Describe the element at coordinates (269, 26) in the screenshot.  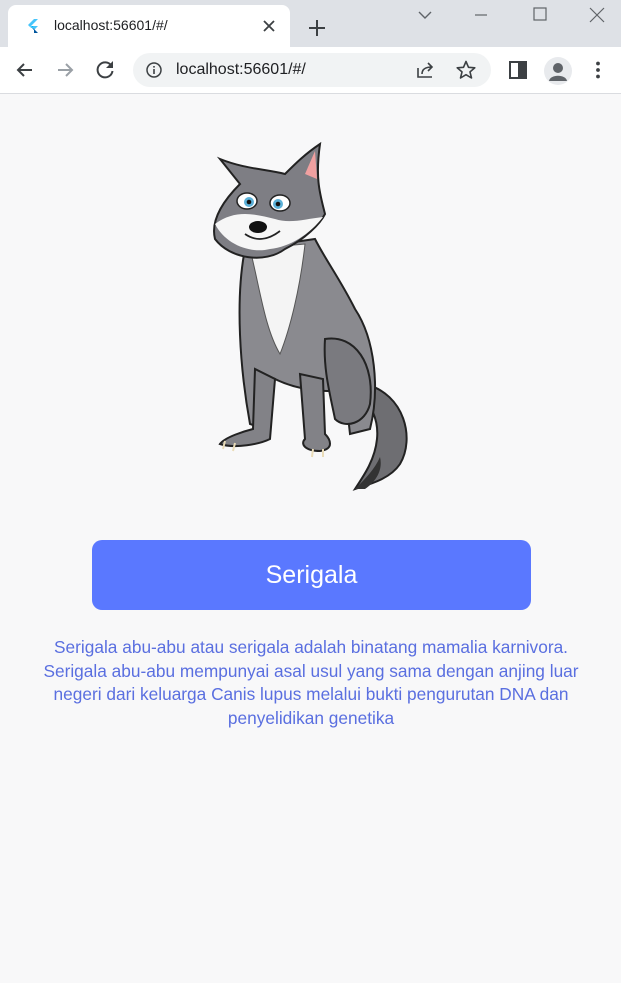
I see `close-tab-icon` at that location.